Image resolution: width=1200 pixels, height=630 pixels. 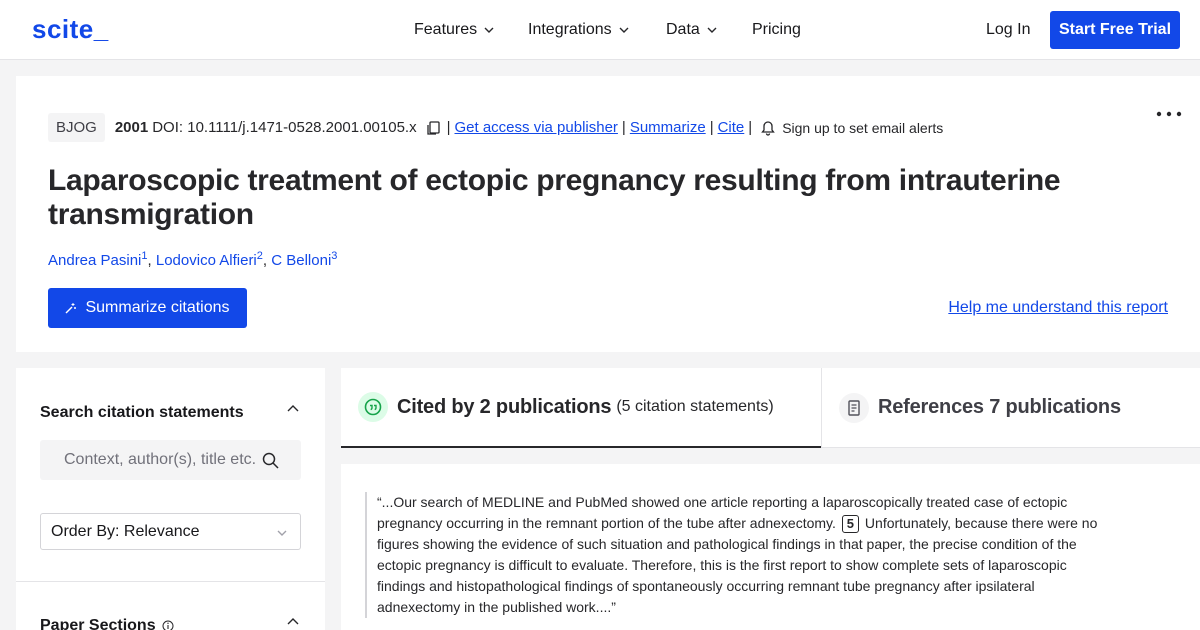 What do you see at coordinates (284, 127) in the screenshot?
I see `doi: DOI: 10.1111/j.1471-0528.2001.00105.x` at bounding box center [284, 127].